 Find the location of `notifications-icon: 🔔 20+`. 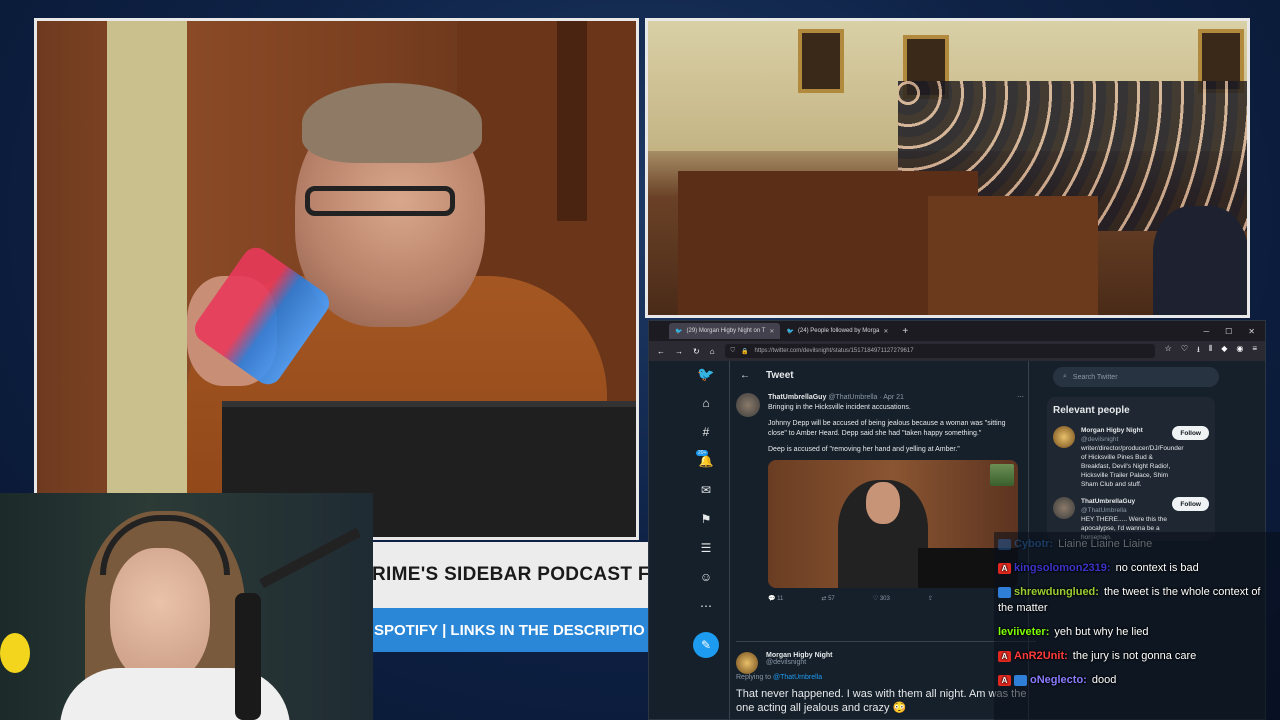

notifications-icon: 🔔 20+ is located at coordinates (706, 460).